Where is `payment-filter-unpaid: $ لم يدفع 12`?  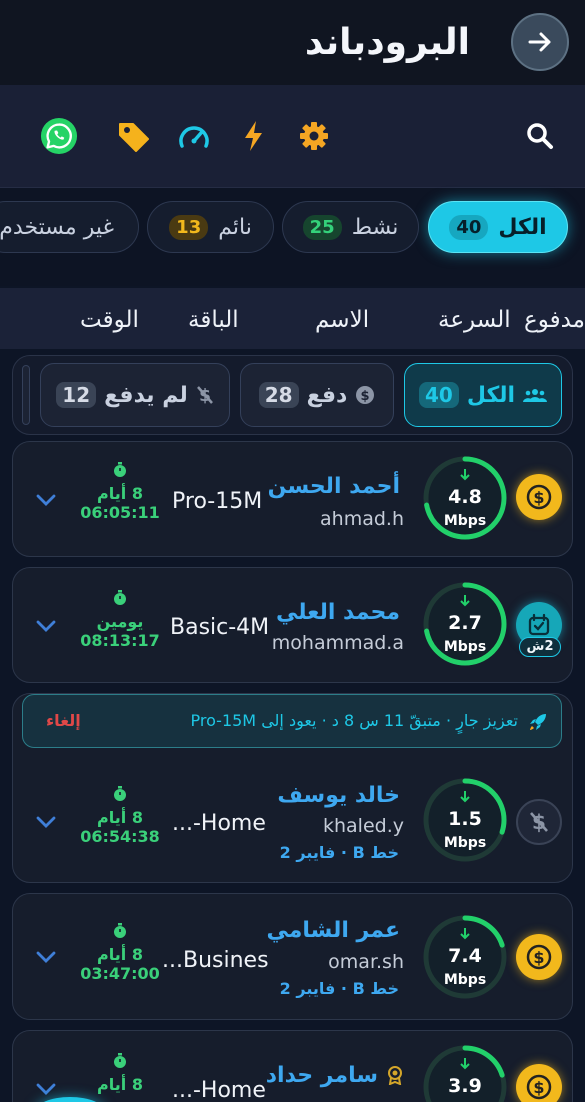
payment-filter-unpaid: $ لم يدفع 12 is located at coordinates (135, 395).